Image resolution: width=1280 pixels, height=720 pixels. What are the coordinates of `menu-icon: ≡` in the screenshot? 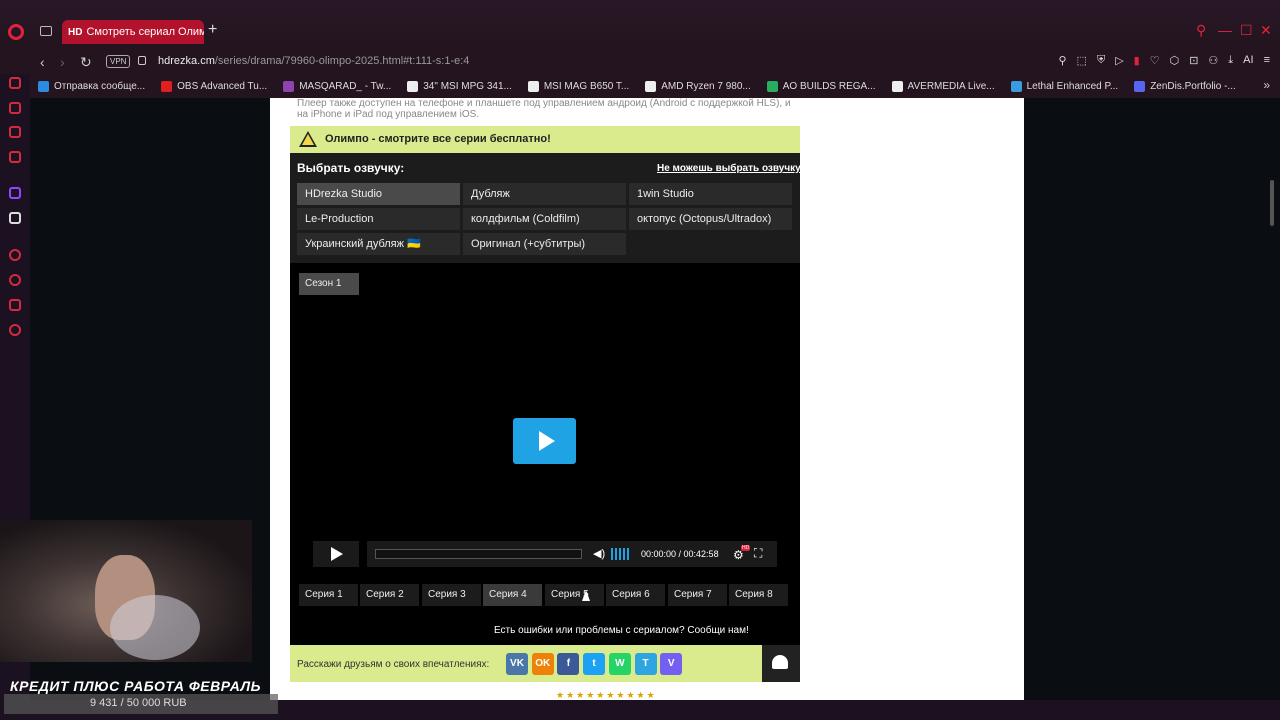 It's located at (1267, 60).